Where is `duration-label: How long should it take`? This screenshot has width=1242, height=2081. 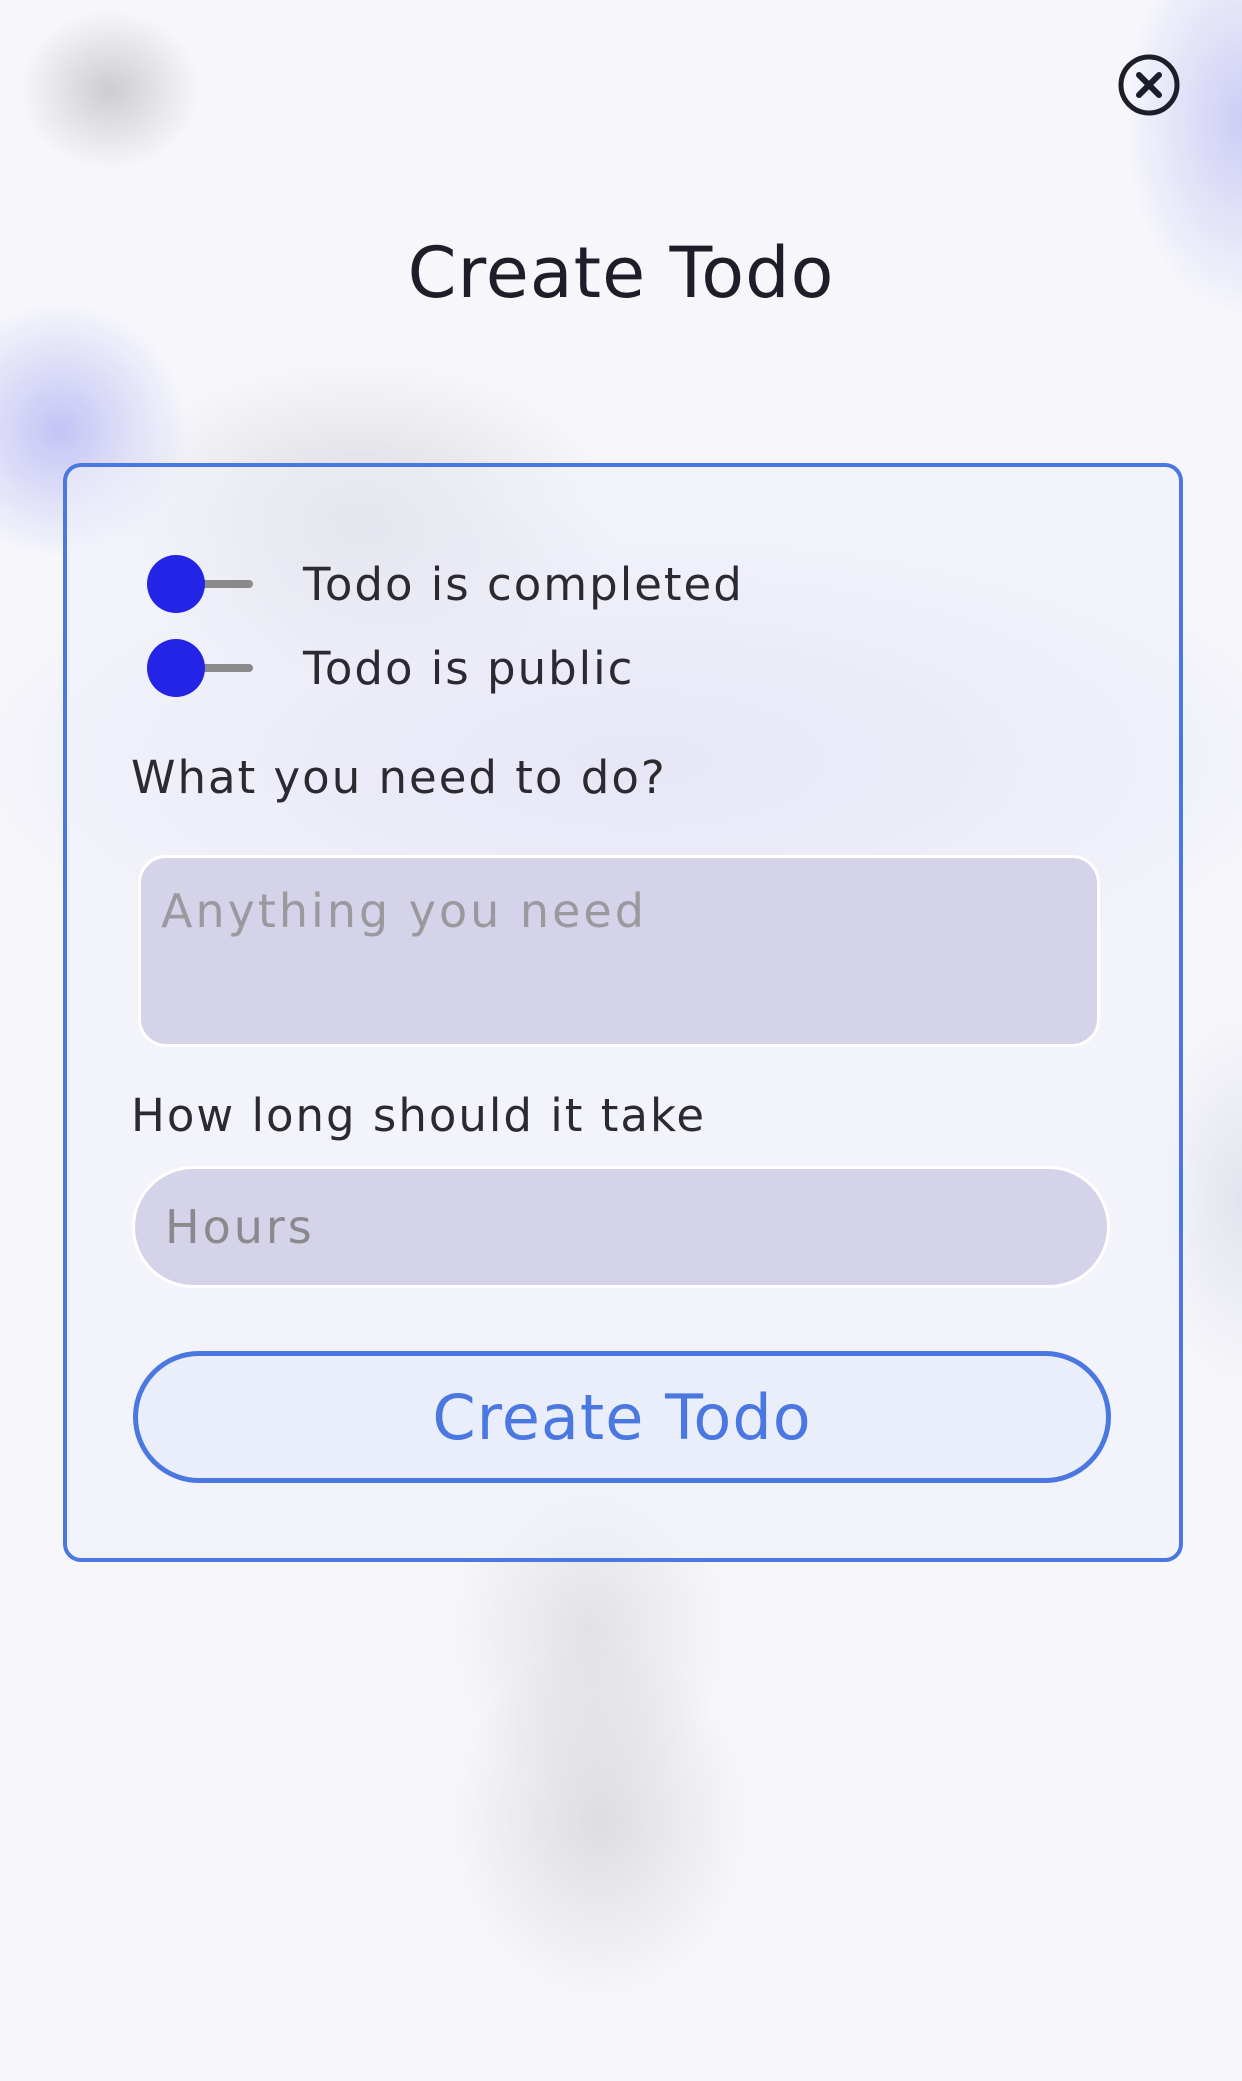
duration-label: How long should it take is located at coordinates (419, 1115).